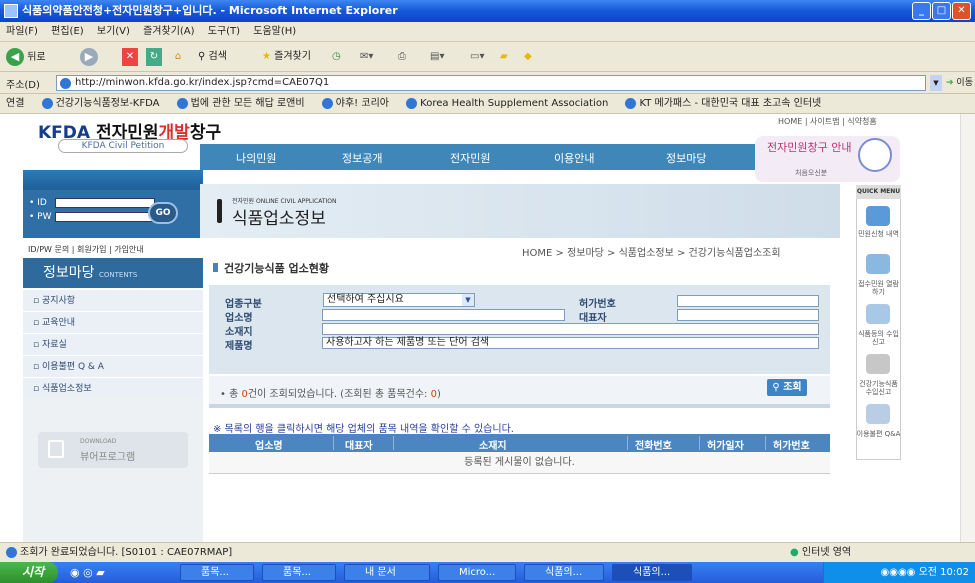  I want to click on vertical-scrollbar, so click(967, 328).